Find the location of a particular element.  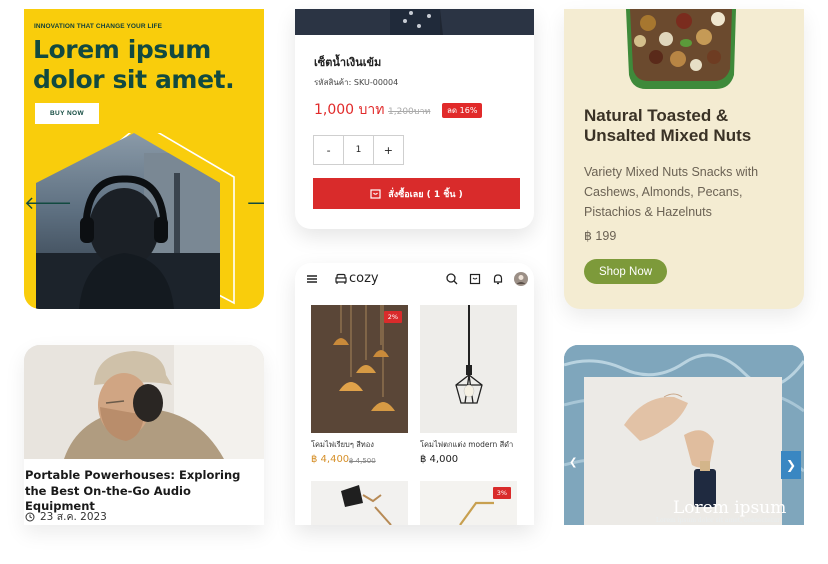

quantity-stepper: - 1 + is located at coordinates (358, 150).